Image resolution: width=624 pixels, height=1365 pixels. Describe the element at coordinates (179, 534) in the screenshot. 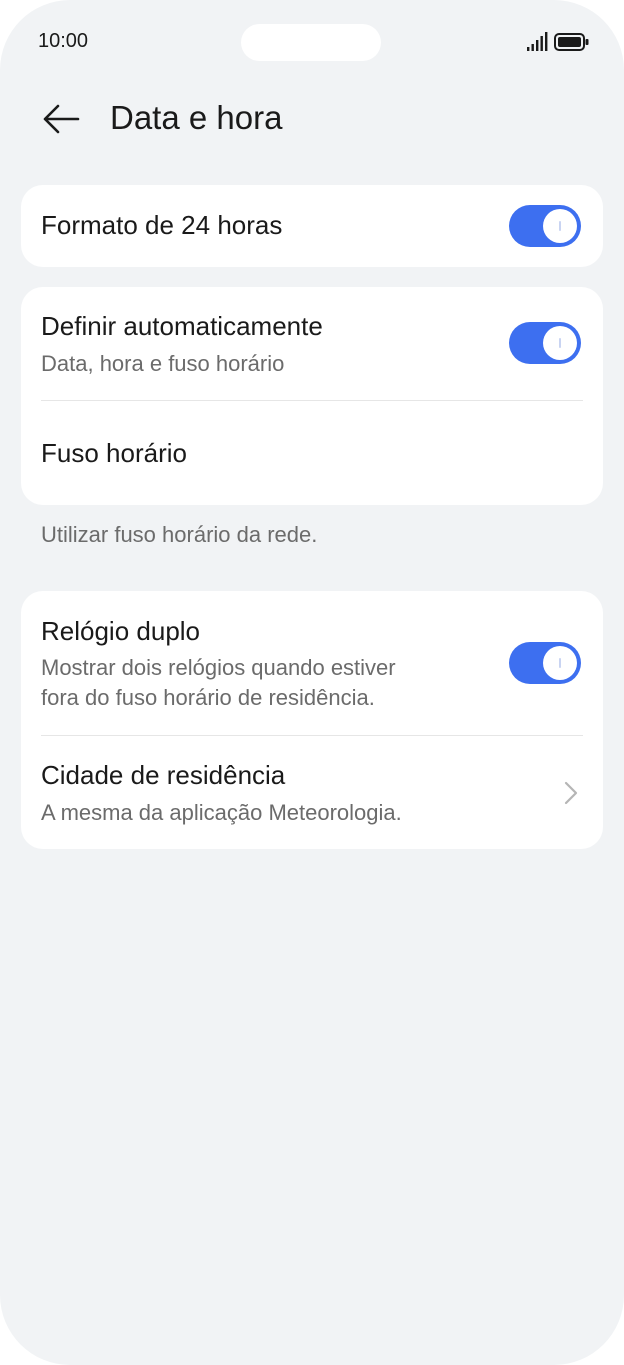

I see `timezone-note: Utilizar fuso horário da rede.` at that location.